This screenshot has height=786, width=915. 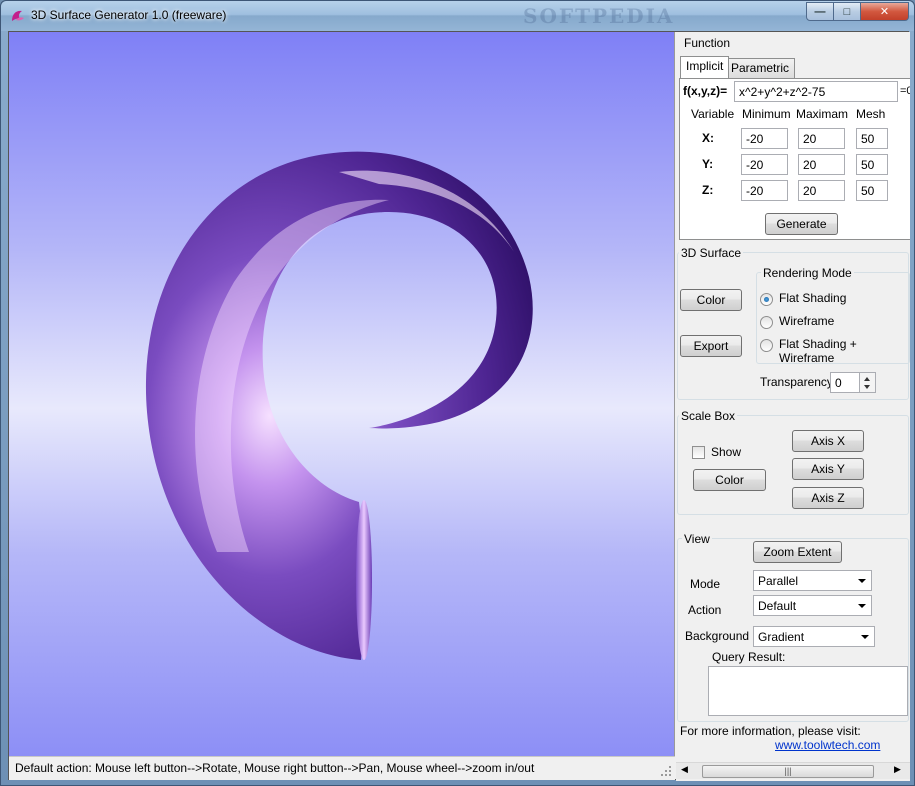 What do you see at coordinates (766, 114) in the screenshot?
I see `header-minimum: Minimum` at bounding box center [766, 114].